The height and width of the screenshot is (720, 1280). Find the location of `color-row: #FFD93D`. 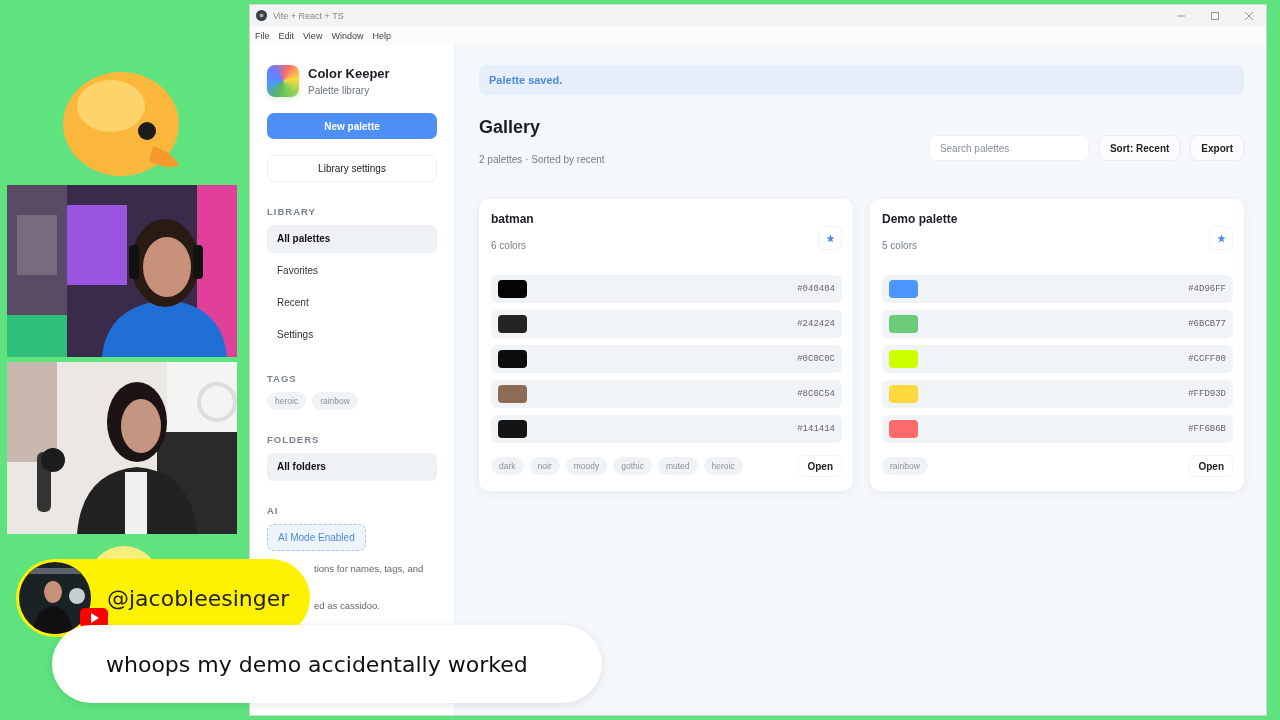

color-row: #FFD93D is located at coordinates (1057, 394).